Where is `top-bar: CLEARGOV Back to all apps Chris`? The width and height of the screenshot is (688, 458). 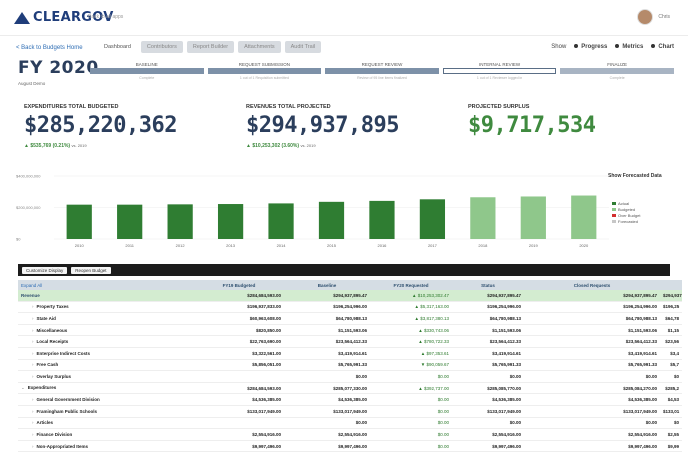
top-bar: CLEARGOV Back to all apps Chris is located at coordinates (344, 18).